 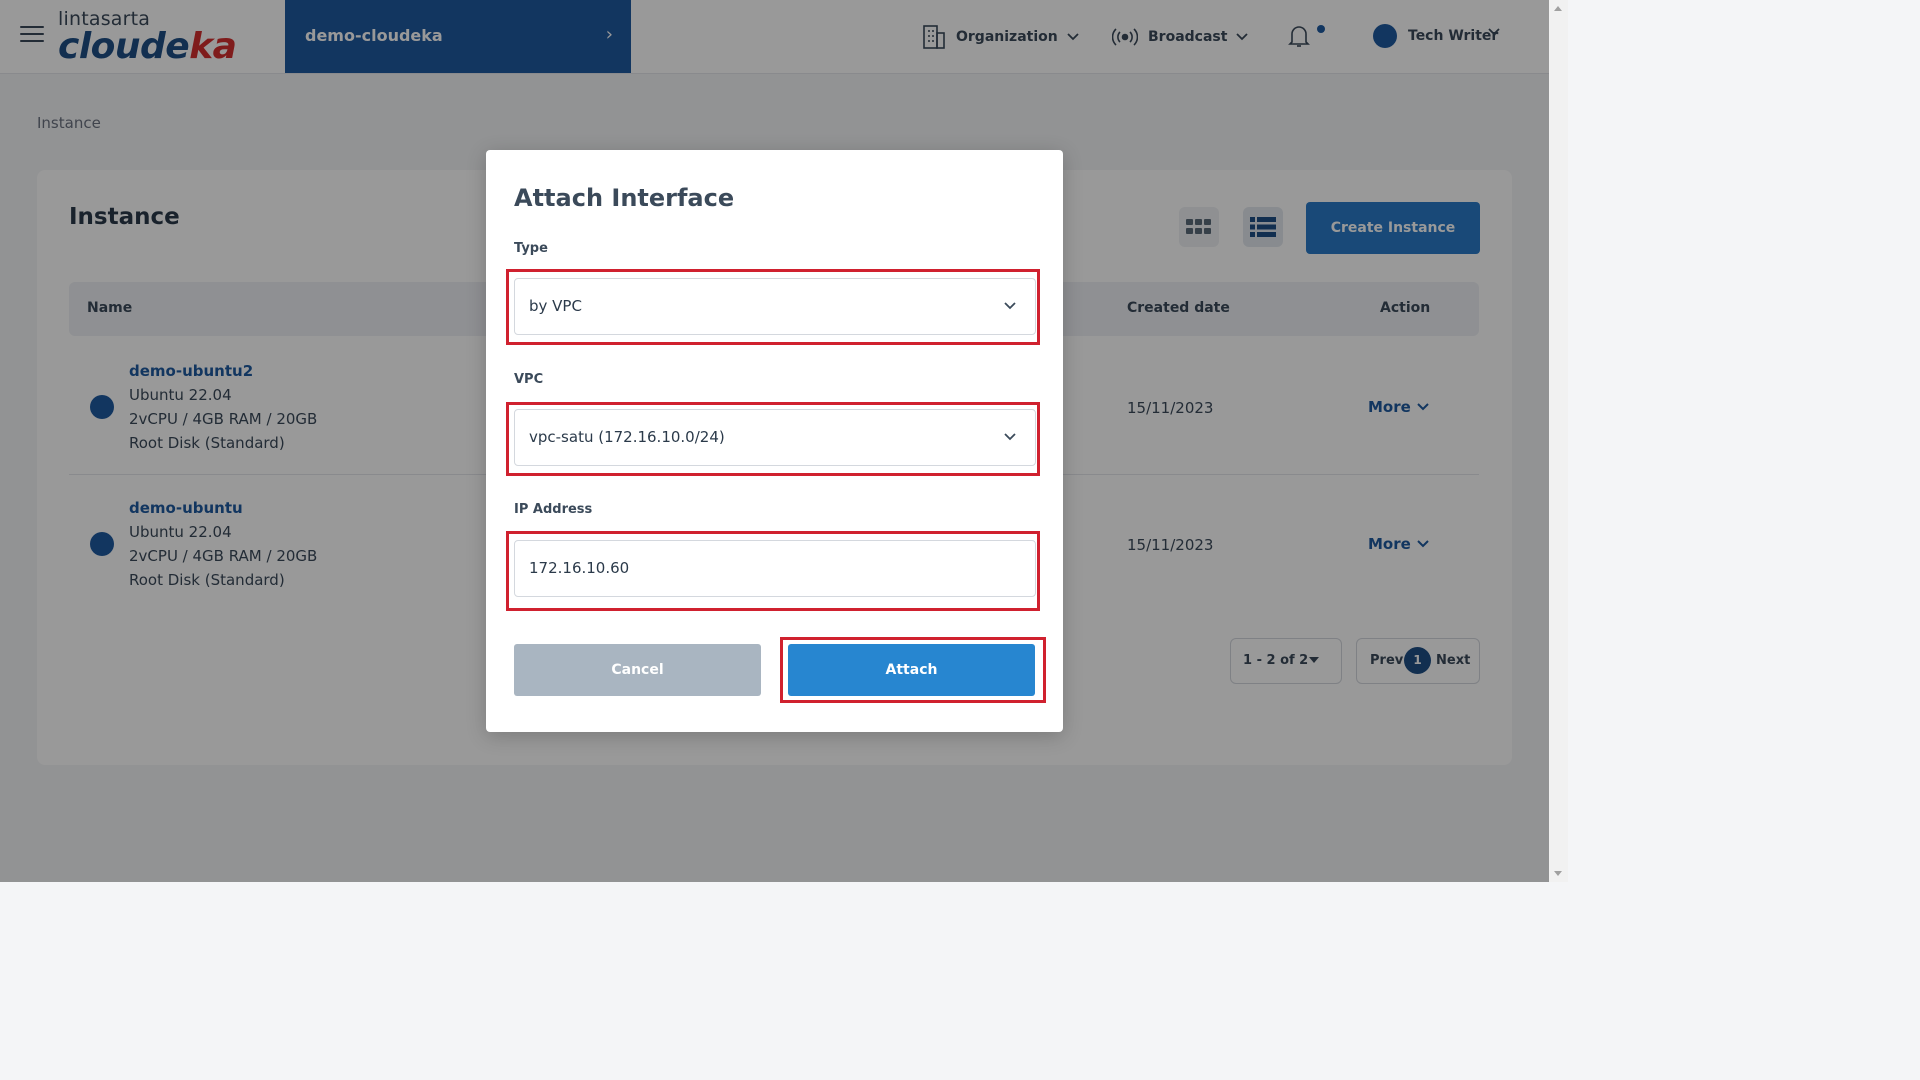 What do you see at coordinates (529, 379) in the screenshot?
I see `vpc-label: VPC` at bounding box center [529, 379].